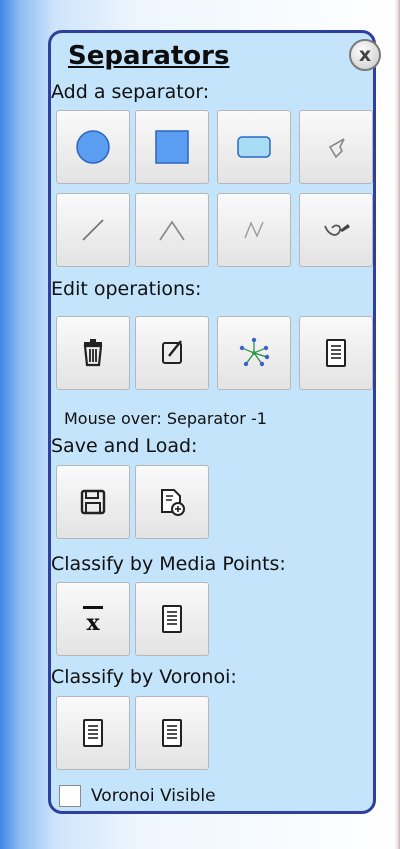  I want to click on line-icon, so click(93, 230).